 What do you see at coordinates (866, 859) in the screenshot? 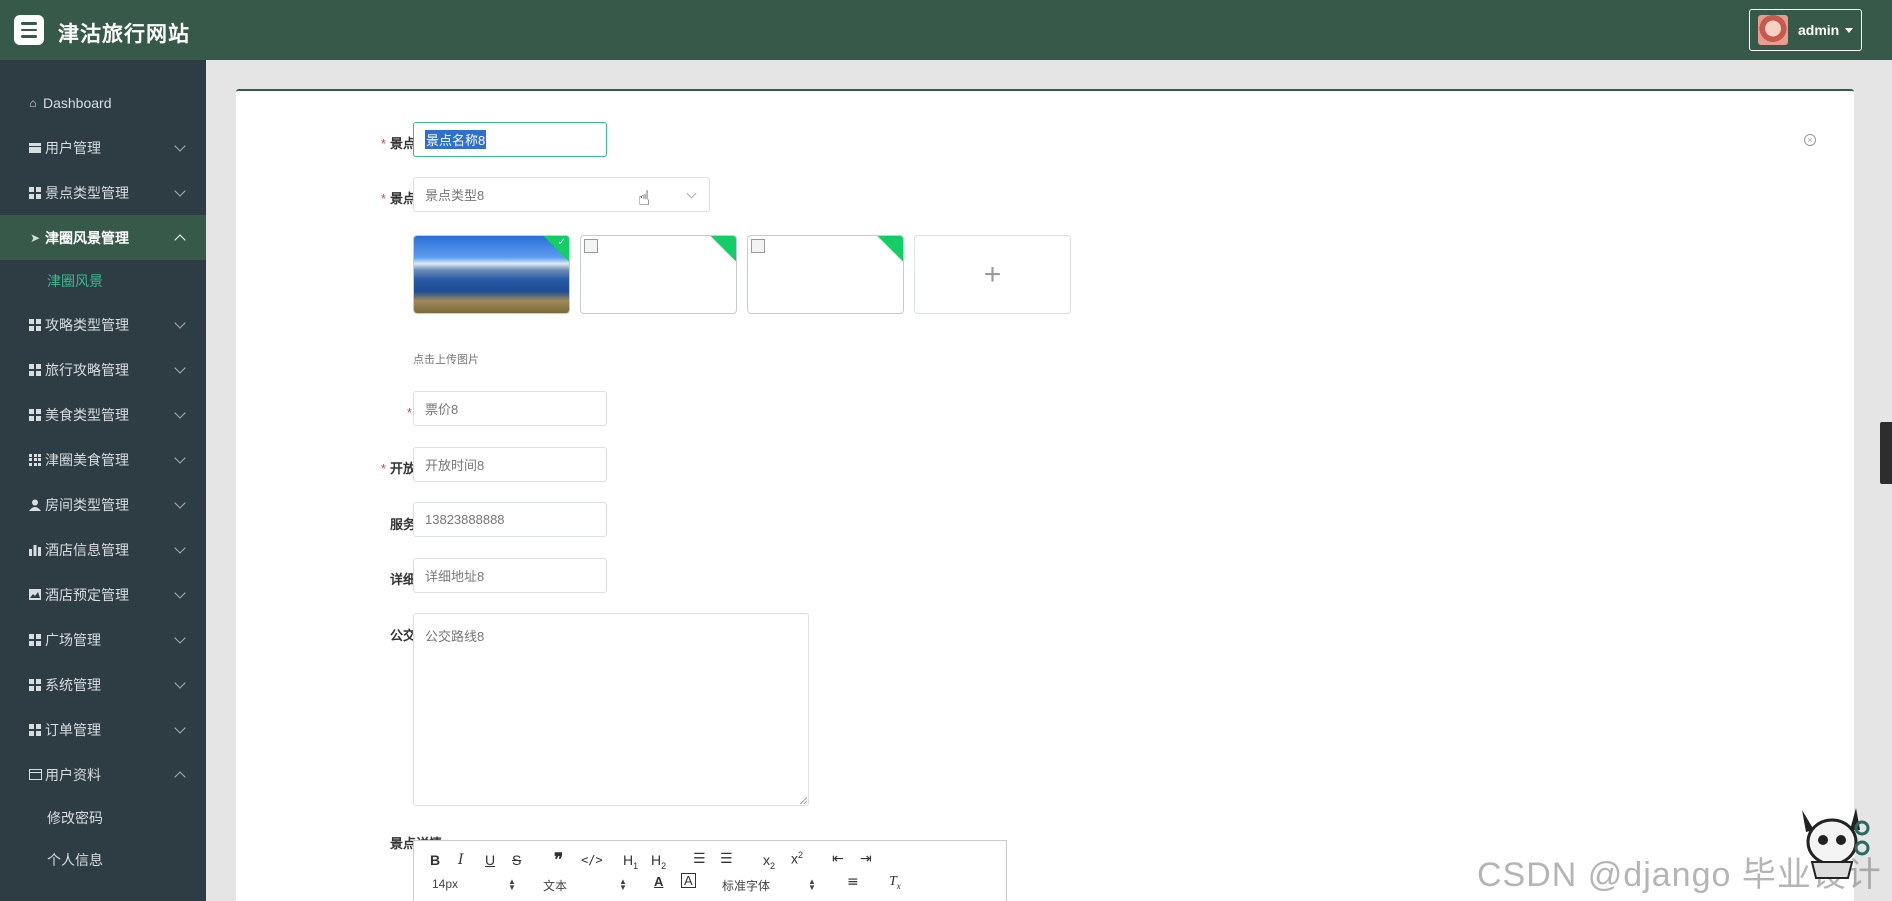
I see `indent-icon: ⇥` at bounding box center [866, 859].